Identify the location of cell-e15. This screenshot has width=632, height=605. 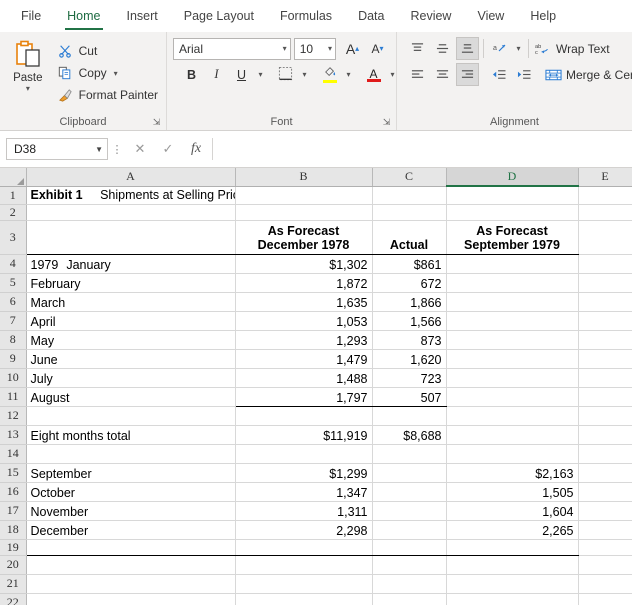
(605, 473).